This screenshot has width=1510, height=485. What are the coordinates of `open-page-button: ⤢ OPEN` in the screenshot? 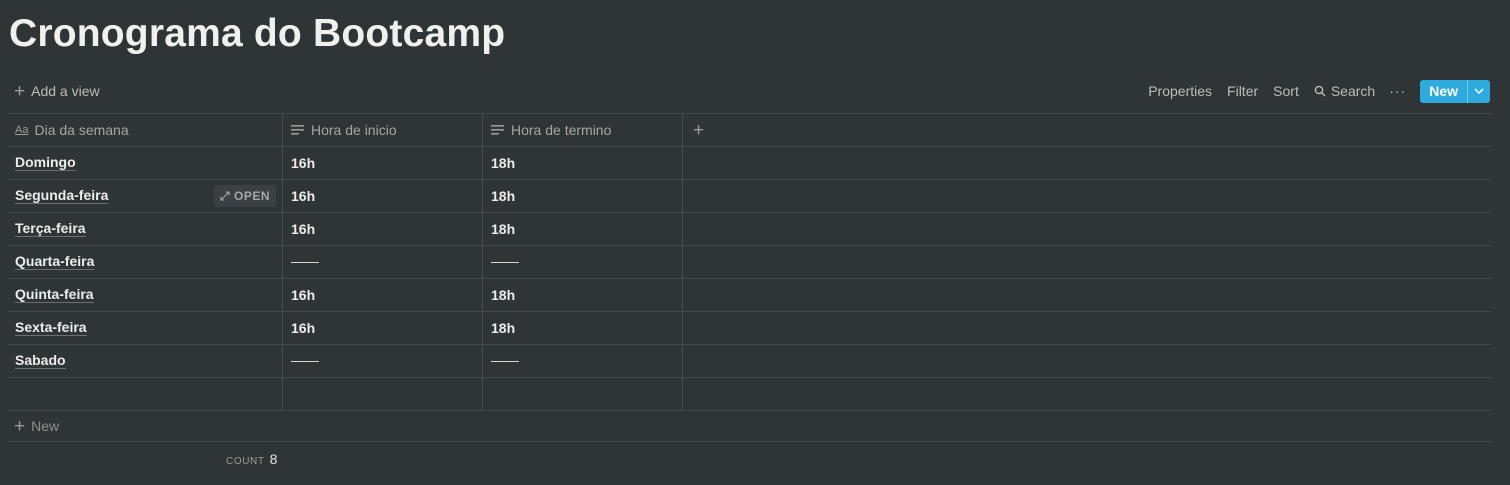 It's located at (244, 196).